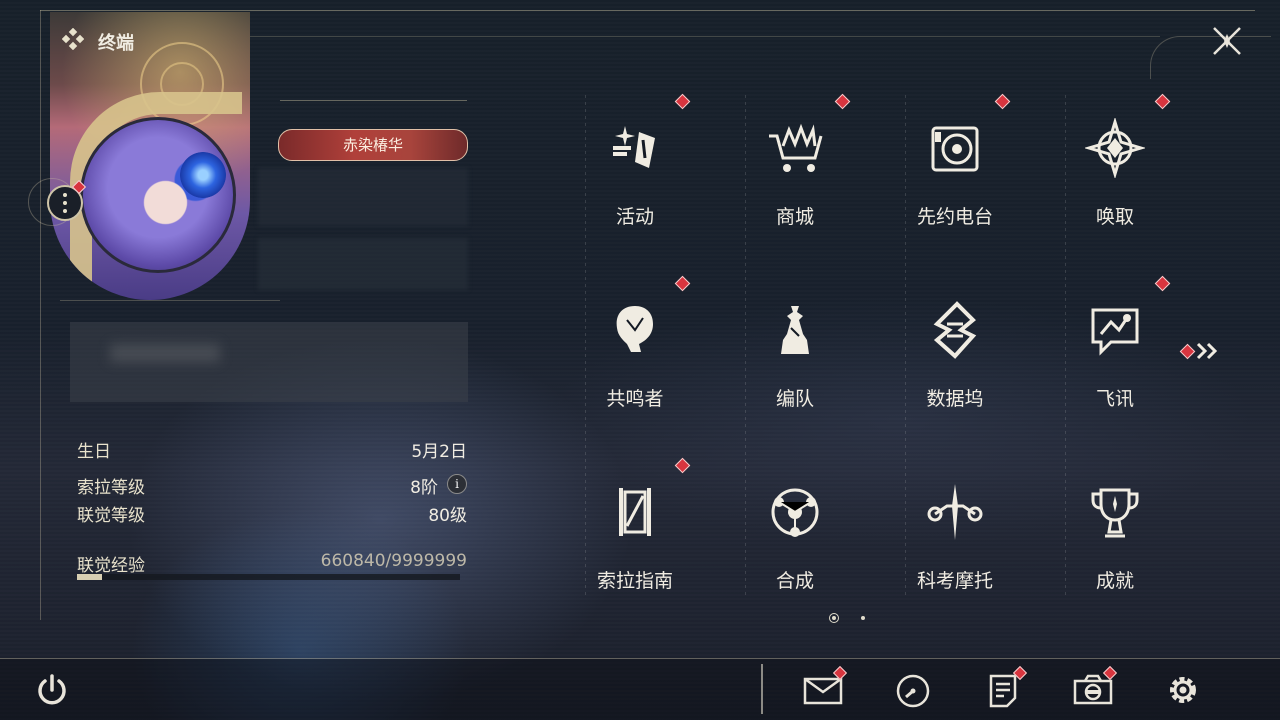  What do you see at coordinates (268, 577) in the screenshot?
I see `union-exp-progress-bar` at bounding box center [268, 577].